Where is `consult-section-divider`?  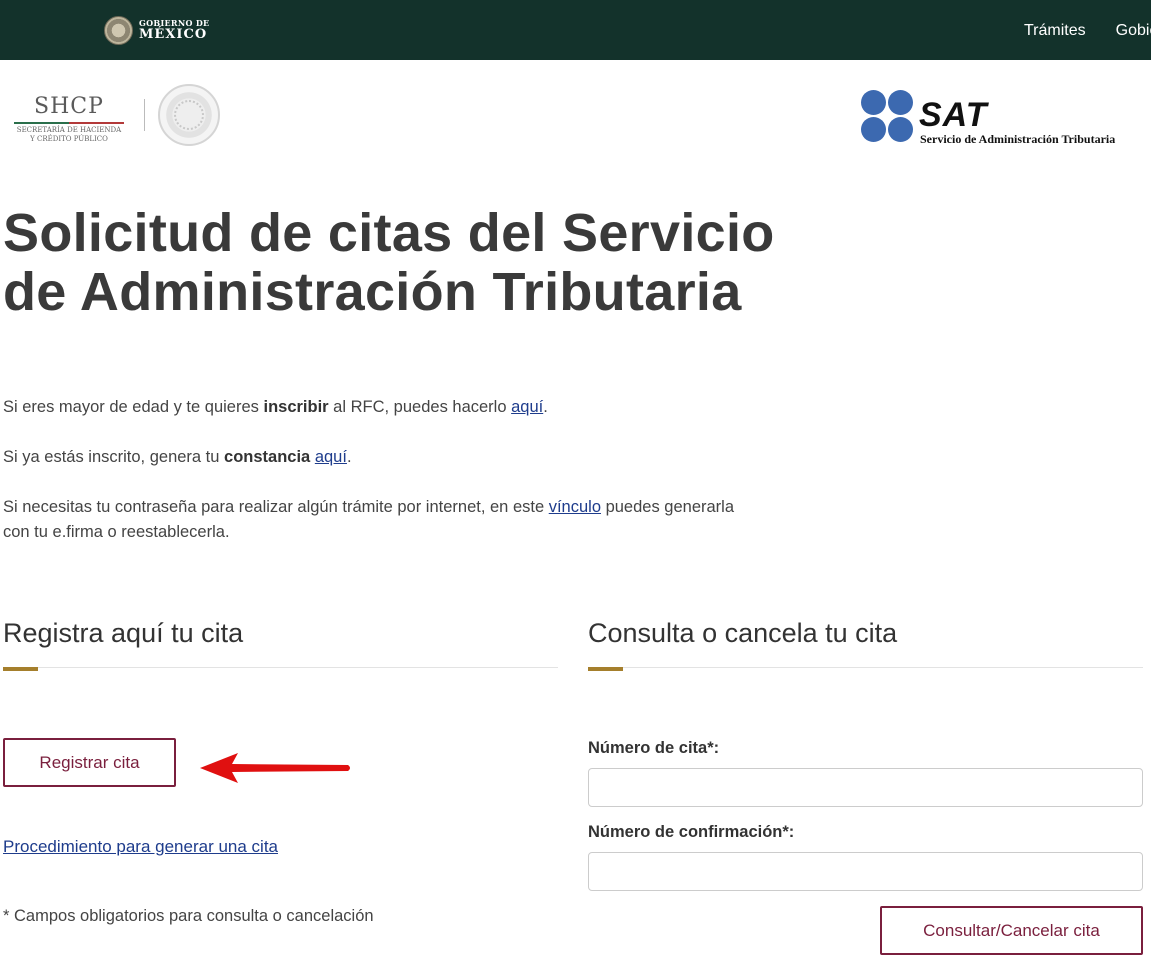
consult-section-divider is located at coordinates (865, 667).